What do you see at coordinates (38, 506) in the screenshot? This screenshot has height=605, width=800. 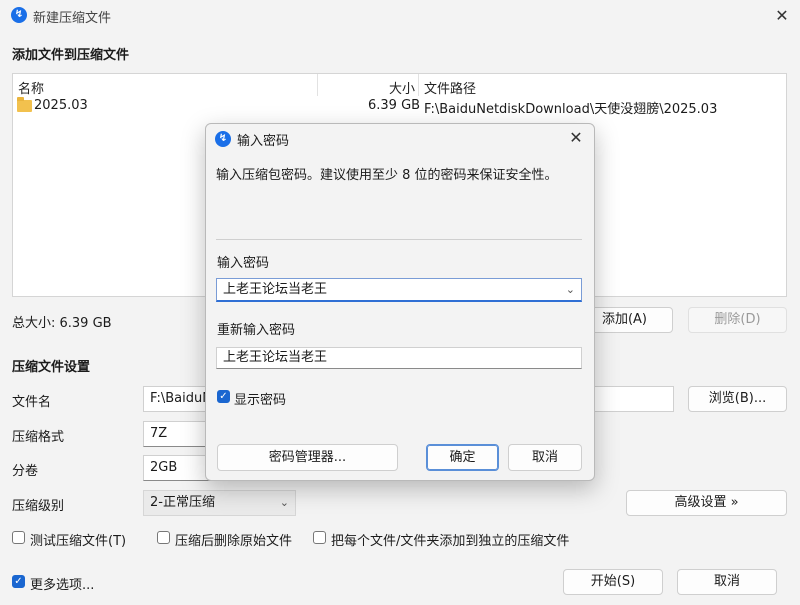 I see `level-label: 压缩级别` at bounding box center [38, 506].